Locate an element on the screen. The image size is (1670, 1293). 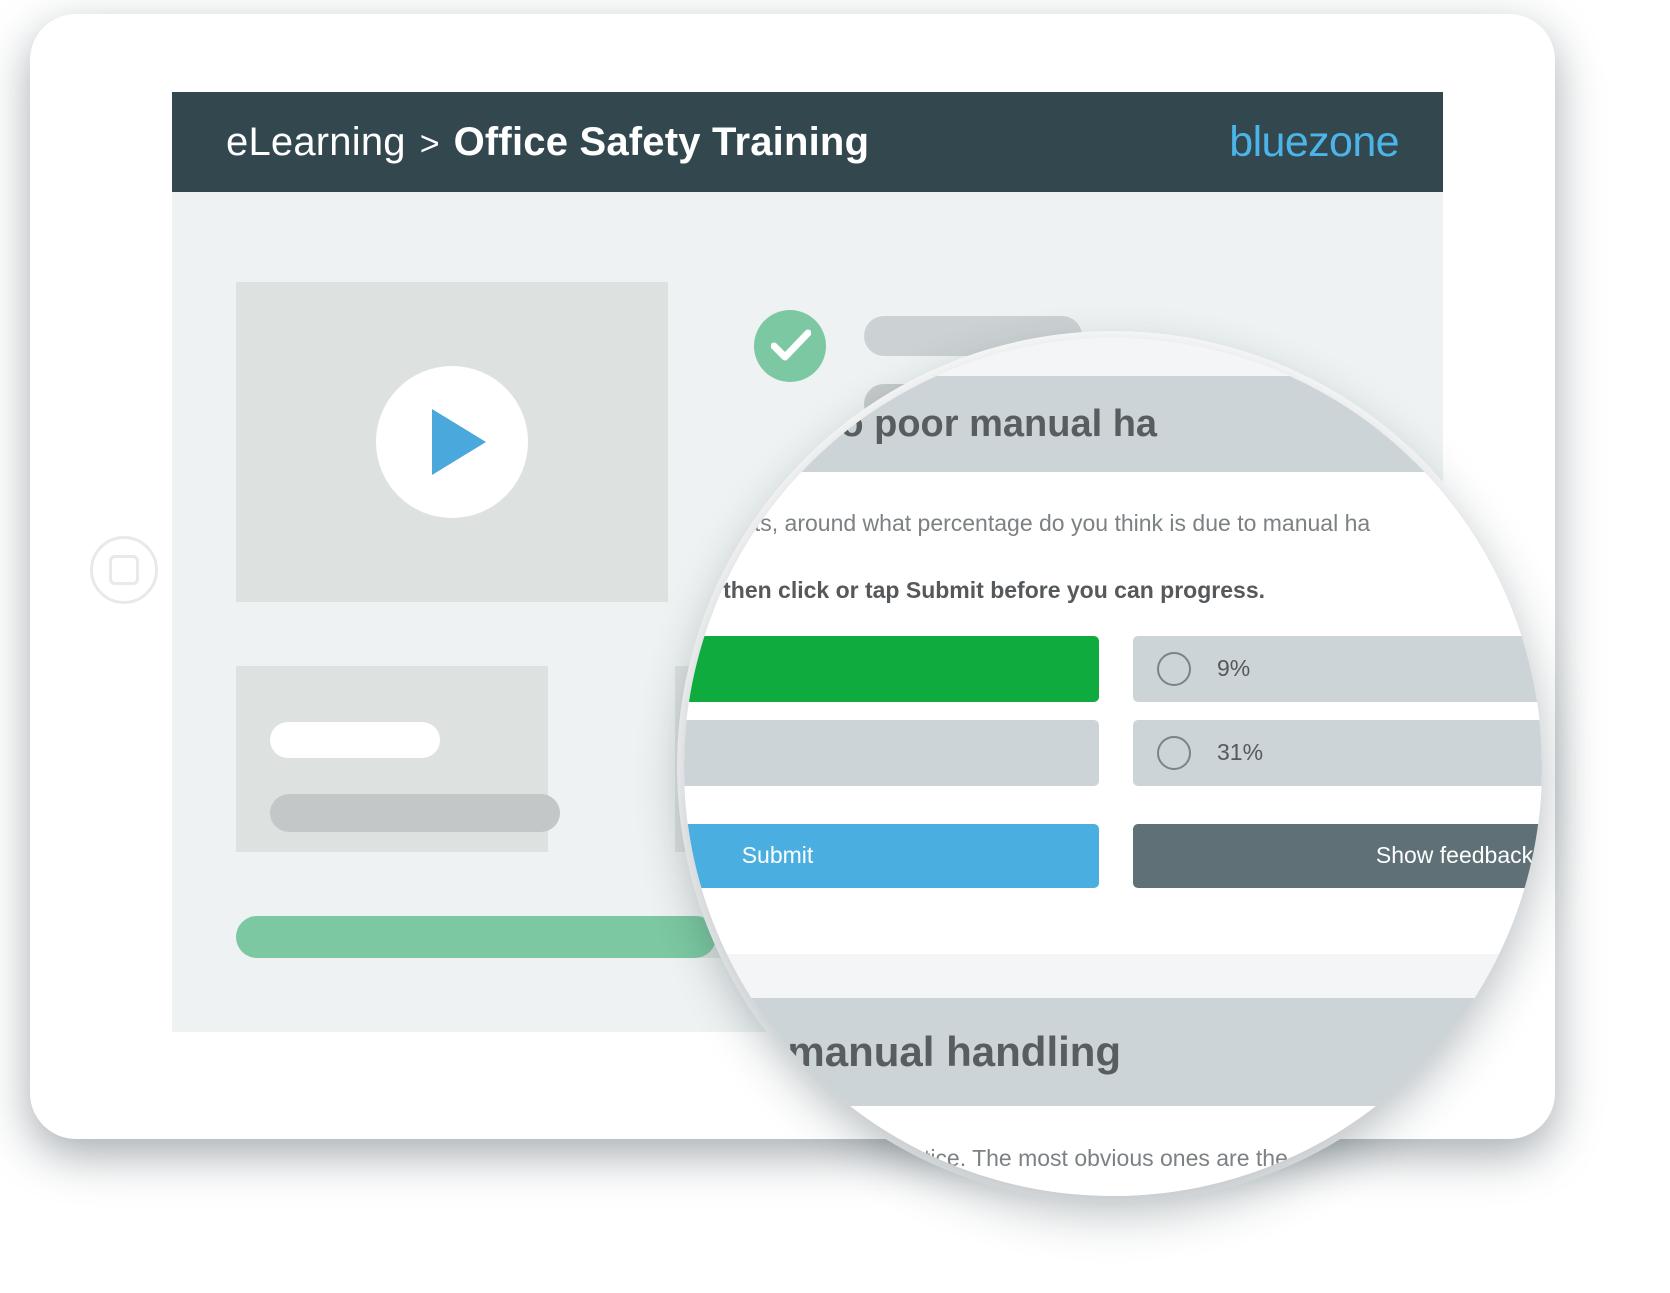
quiz-option-3: 24% is located at coordinates (891, 752).